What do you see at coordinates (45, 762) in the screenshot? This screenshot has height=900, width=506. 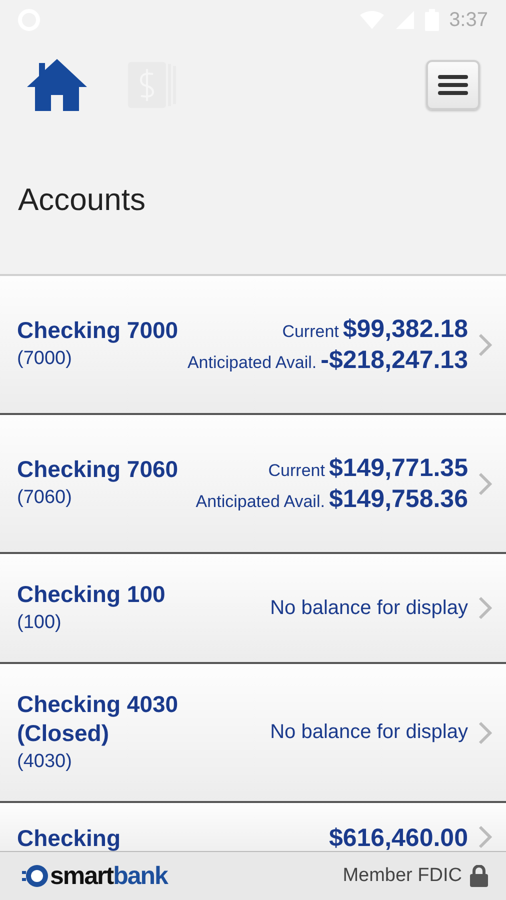 I see `account-number: (4030)` at bounding box center [45, 762].